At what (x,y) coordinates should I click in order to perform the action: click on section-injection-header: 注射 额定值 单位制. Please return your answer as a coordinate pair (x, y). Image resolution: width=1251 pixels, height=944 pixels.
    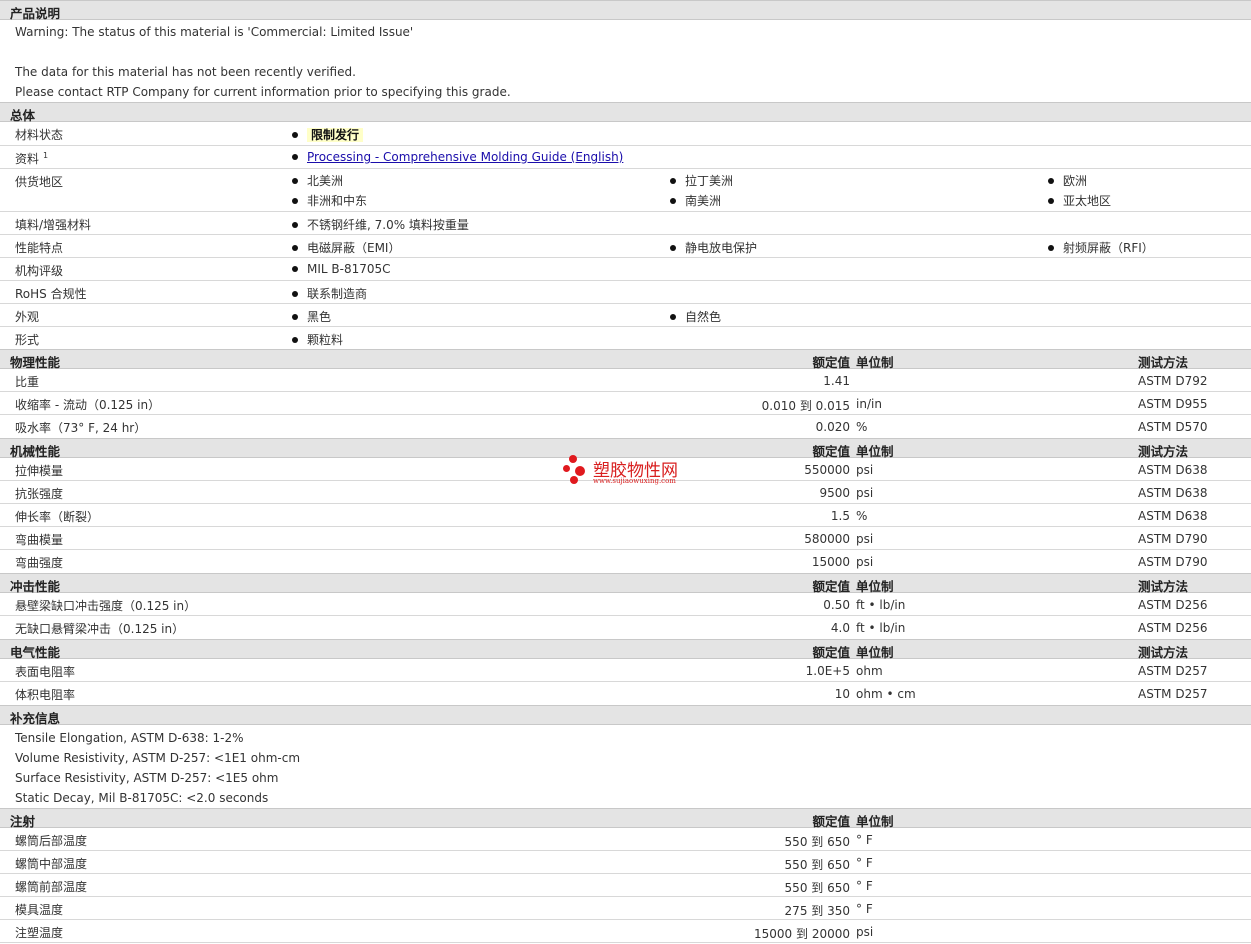
    Looking at the image, I should click on (625, 818).